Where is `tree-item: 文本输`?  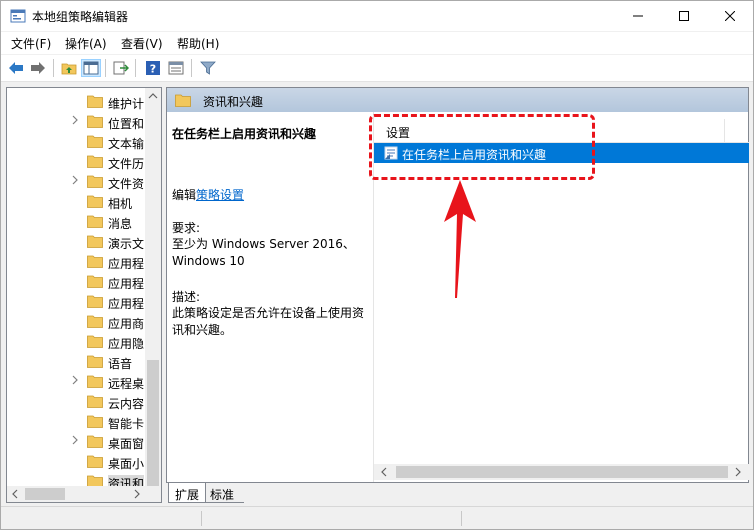
tree-item: 文本输 is located at coordinates (77, 142).